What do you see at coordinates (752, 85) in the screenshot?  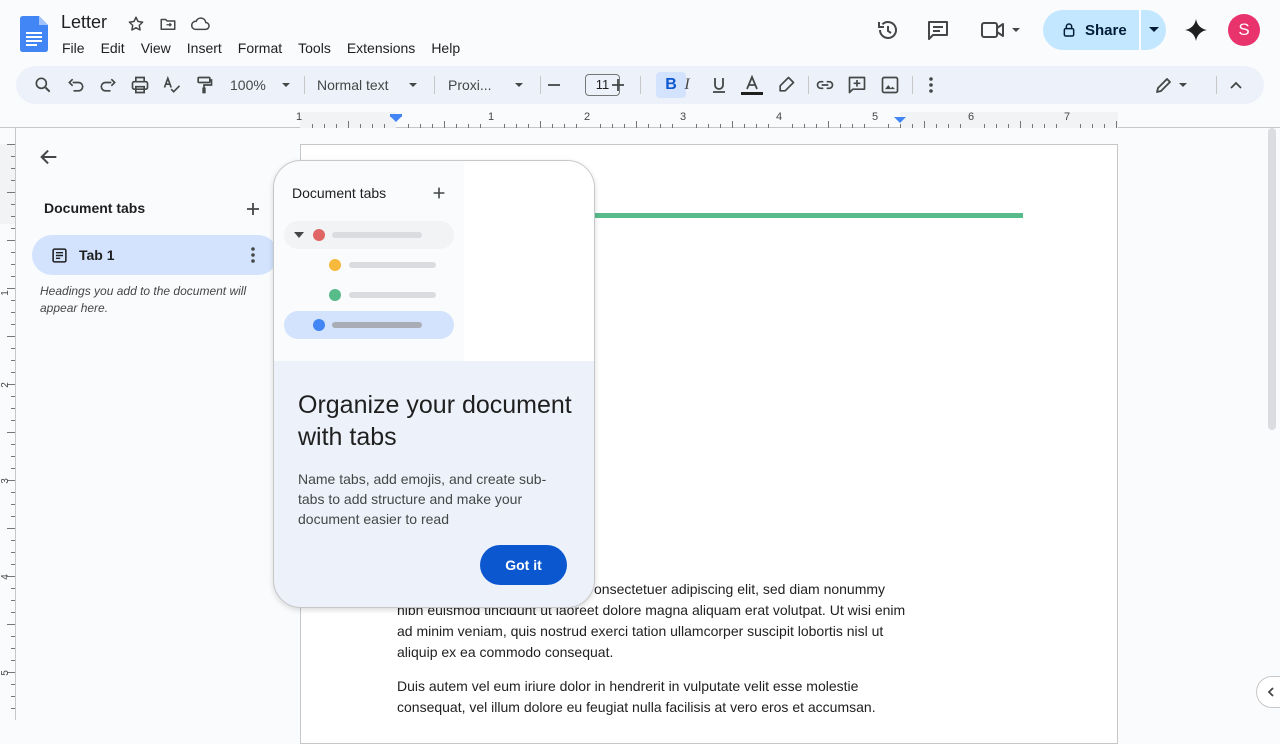 I see `text-color-icon` at bounding box center [752, 85].